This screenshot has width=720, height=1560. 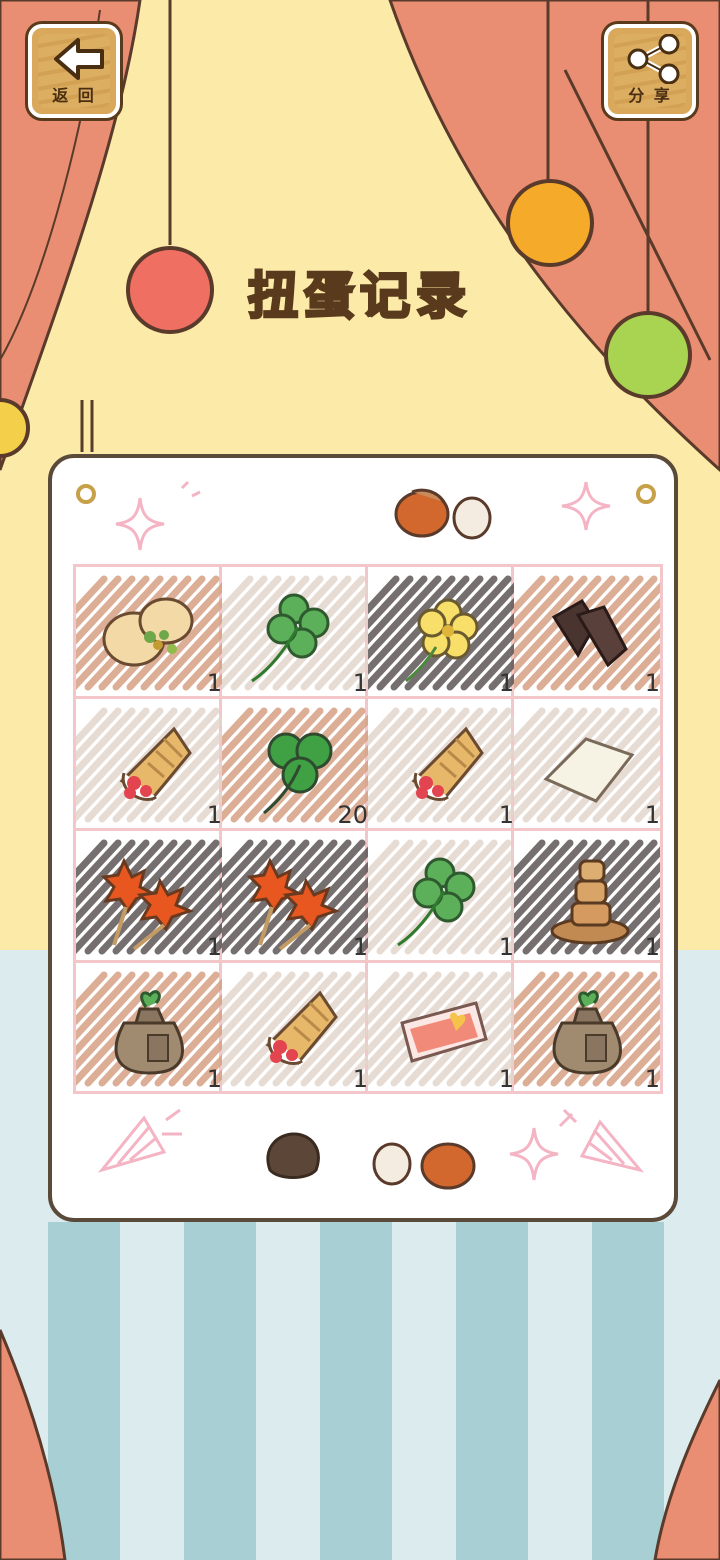 I want to click on share-button: 分 享, so click(x=650, y=71).